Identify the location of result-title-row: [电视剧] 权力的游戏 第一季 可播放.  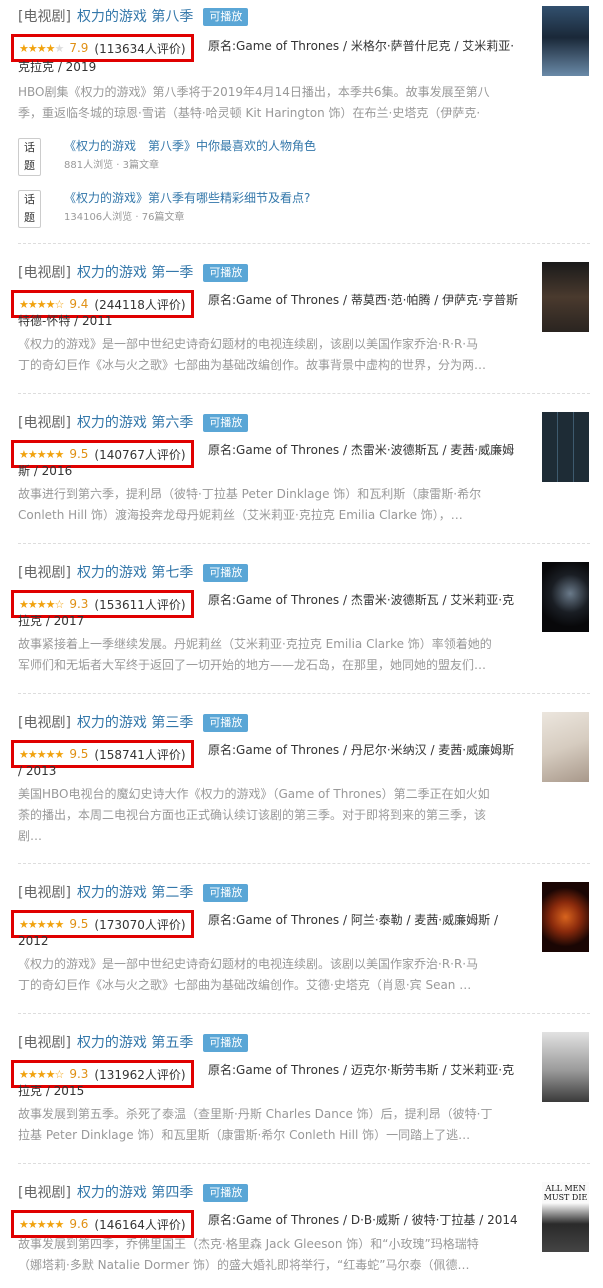
(133, 273).